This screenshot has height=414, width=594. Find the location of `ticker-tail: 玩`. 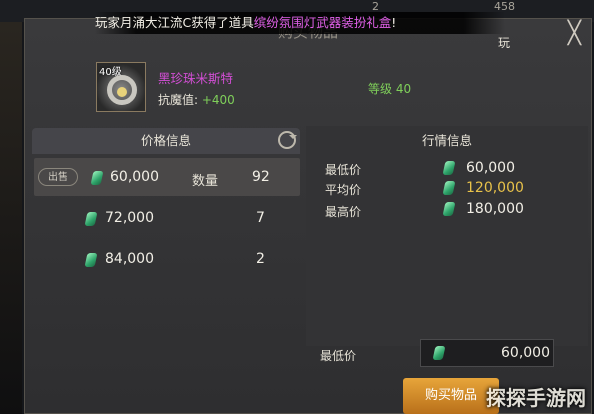

ticker-tail: 玩 is located at coordinates (504, 43).